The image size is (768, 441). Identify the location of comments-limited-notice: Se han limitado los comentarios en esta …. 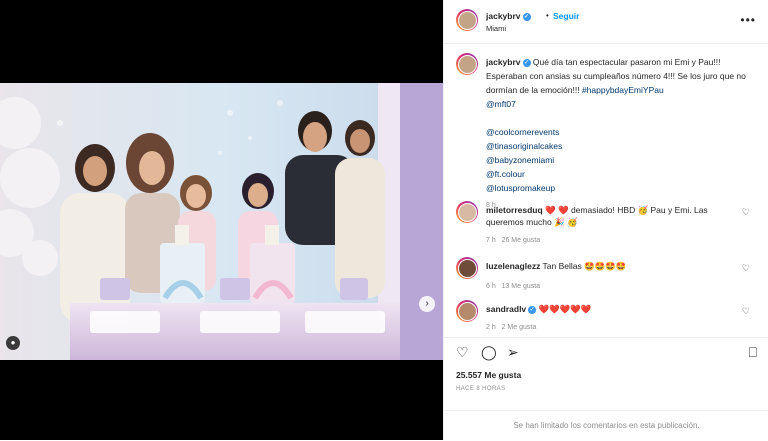
(606, 425).